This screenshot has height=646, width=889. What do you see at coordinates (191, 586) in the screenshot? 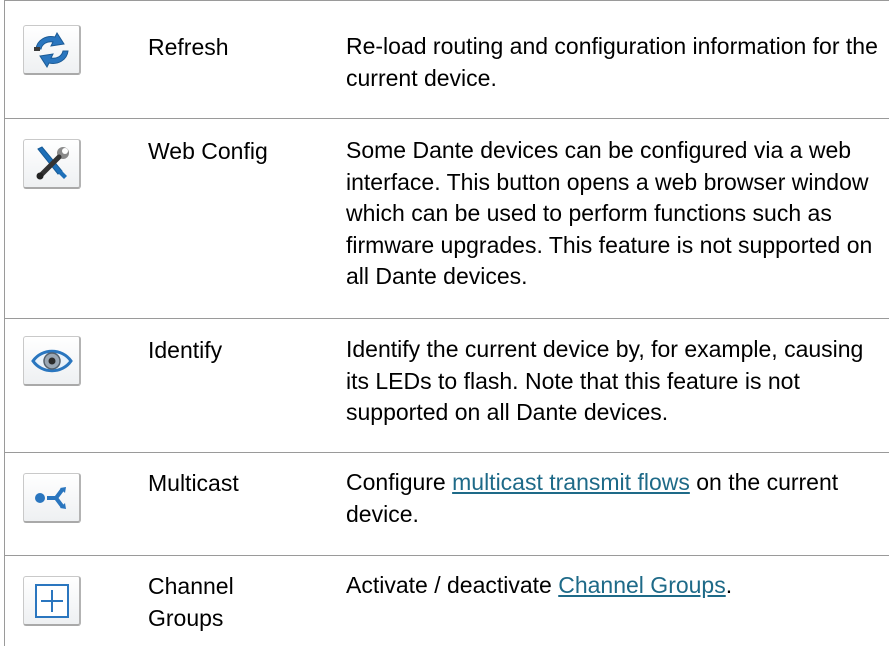
I see `row-name-line: Channel` at bounding box center [191, 586].